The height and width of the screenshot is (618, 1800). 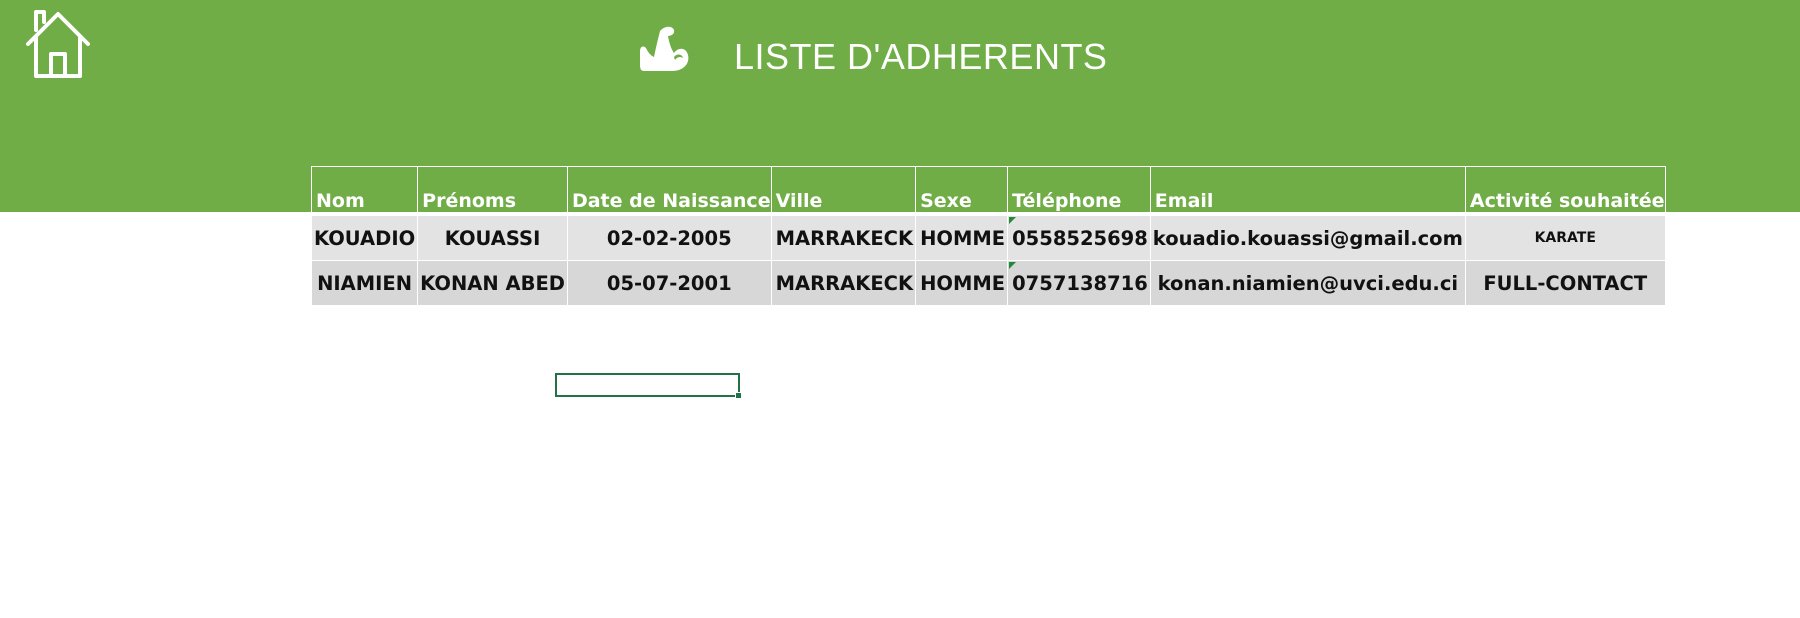 What do you see at coordinates (1307, 283) in the screenshot?
I see `cell-email: konan.niamien@uvci.edu.ci` at bounding box center [1307, 283].